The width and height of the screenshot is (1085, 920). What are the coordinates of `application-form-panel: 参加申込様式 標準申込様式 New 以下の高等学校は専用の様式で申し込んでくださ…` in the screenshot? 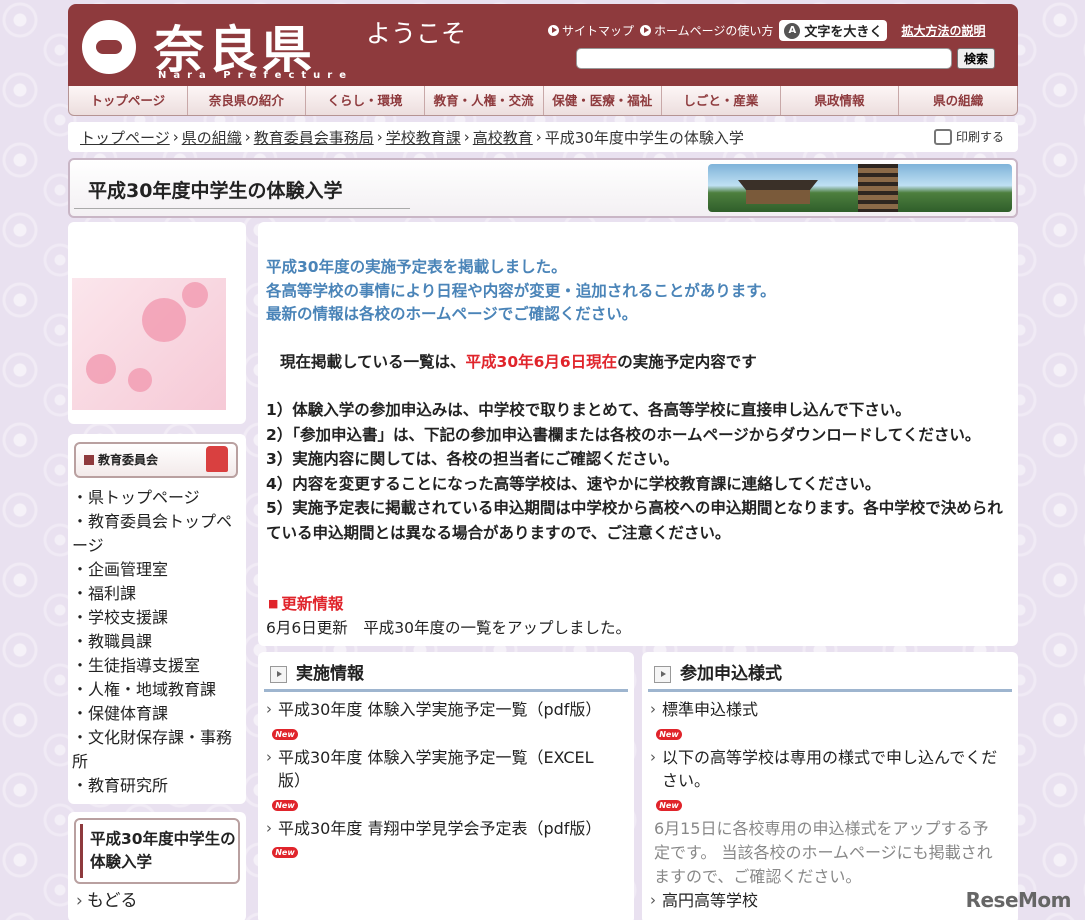 It's located at (830, 786).